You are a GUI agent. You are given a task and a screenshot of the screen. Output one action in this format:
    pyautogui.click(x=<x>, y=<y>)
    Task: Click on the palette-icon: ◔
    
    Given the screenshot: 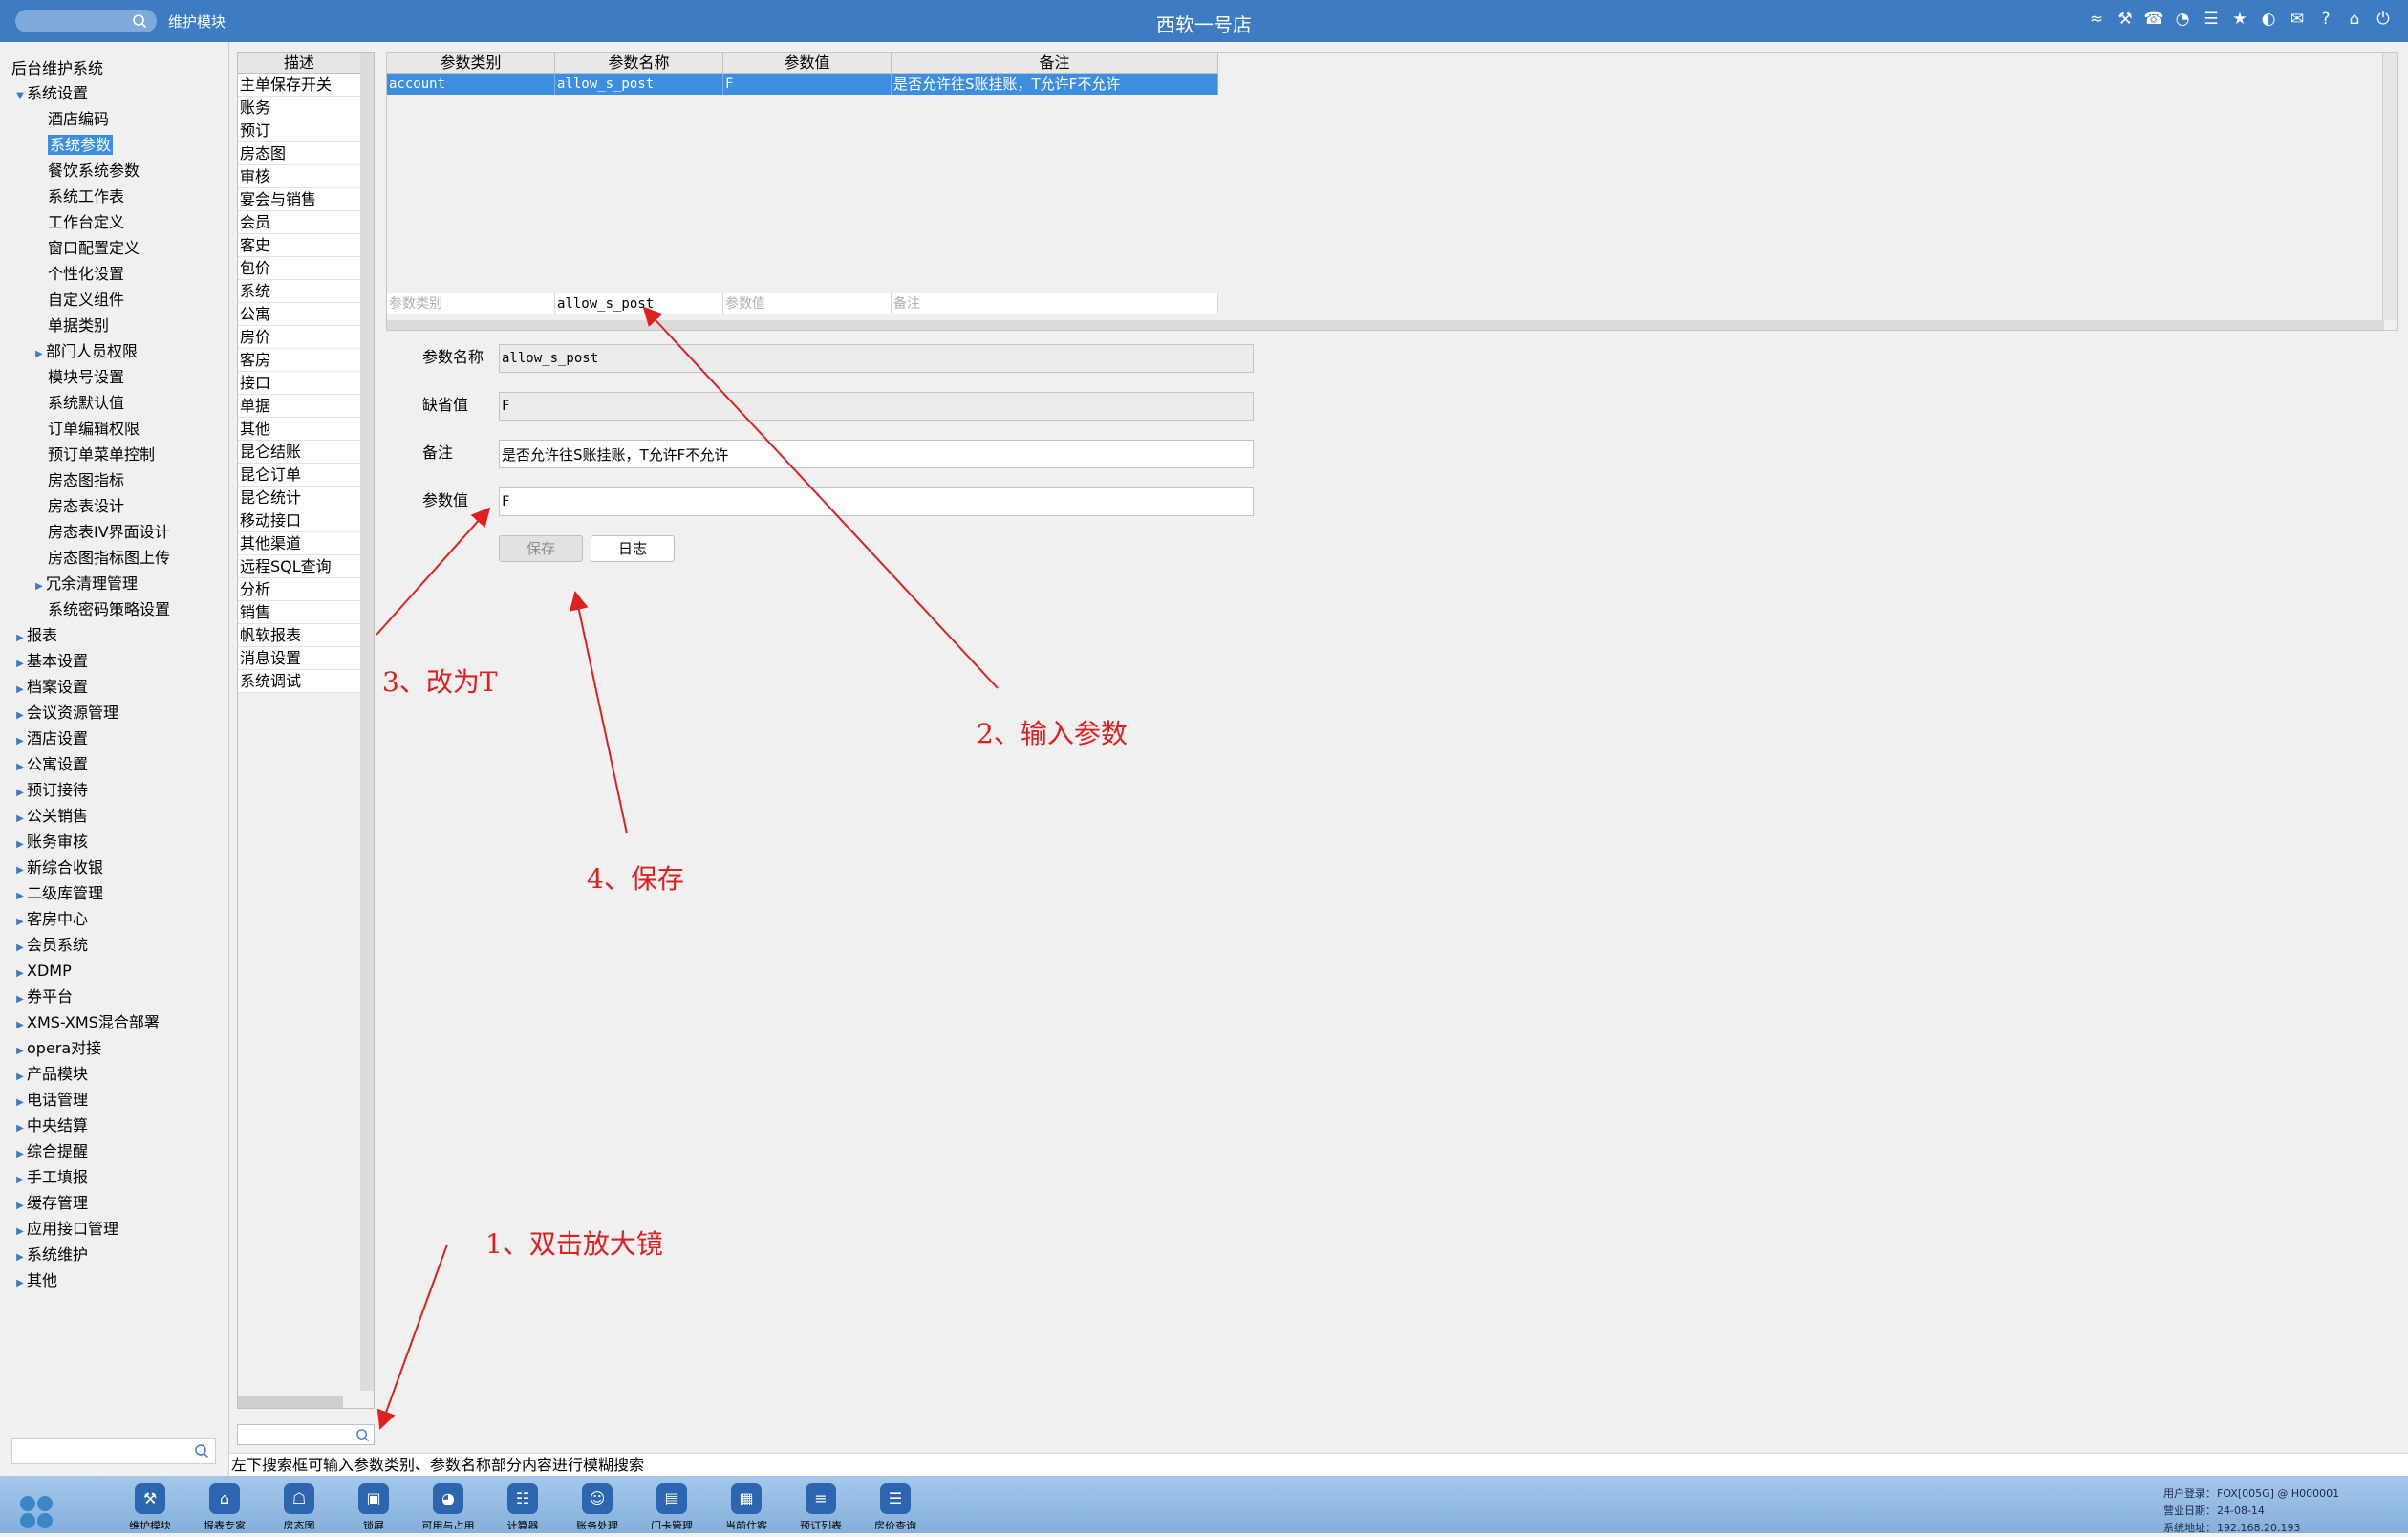 What is the action you would take?
    pyautogui.click(x=2183, y=19)
    